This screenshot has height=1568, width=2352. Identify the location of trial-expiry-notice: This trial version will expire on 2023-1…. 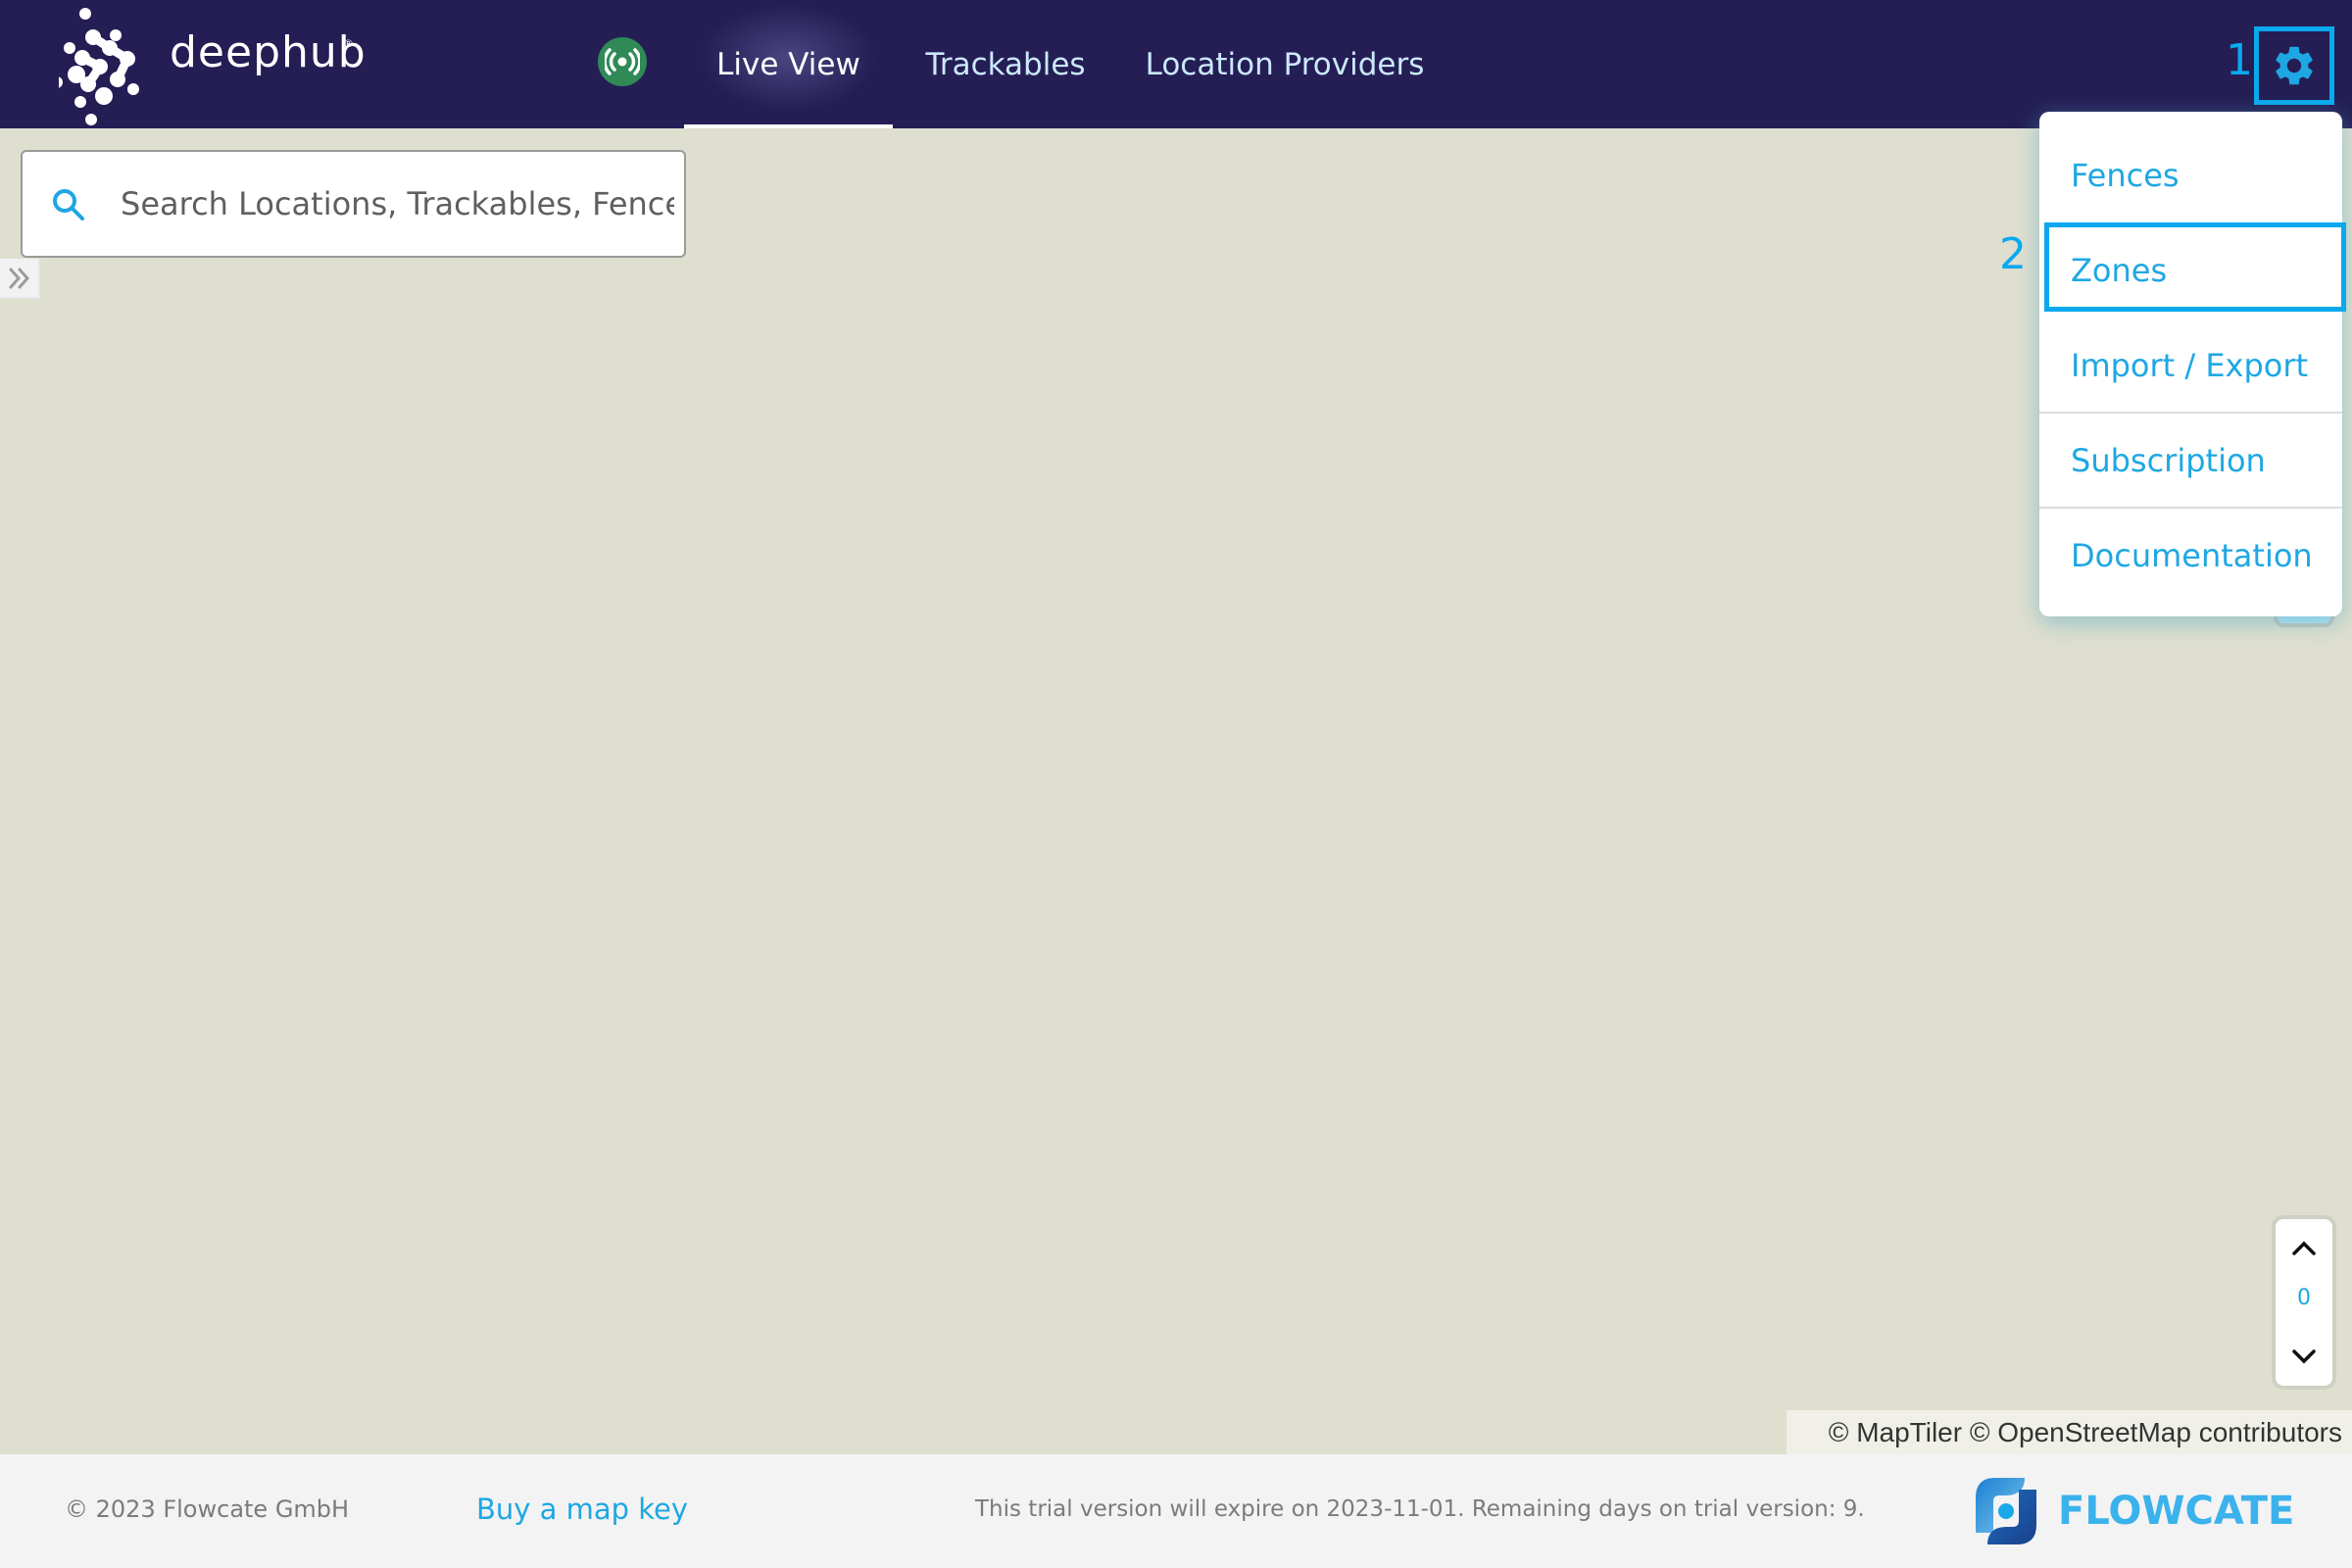
(1420, 1509).